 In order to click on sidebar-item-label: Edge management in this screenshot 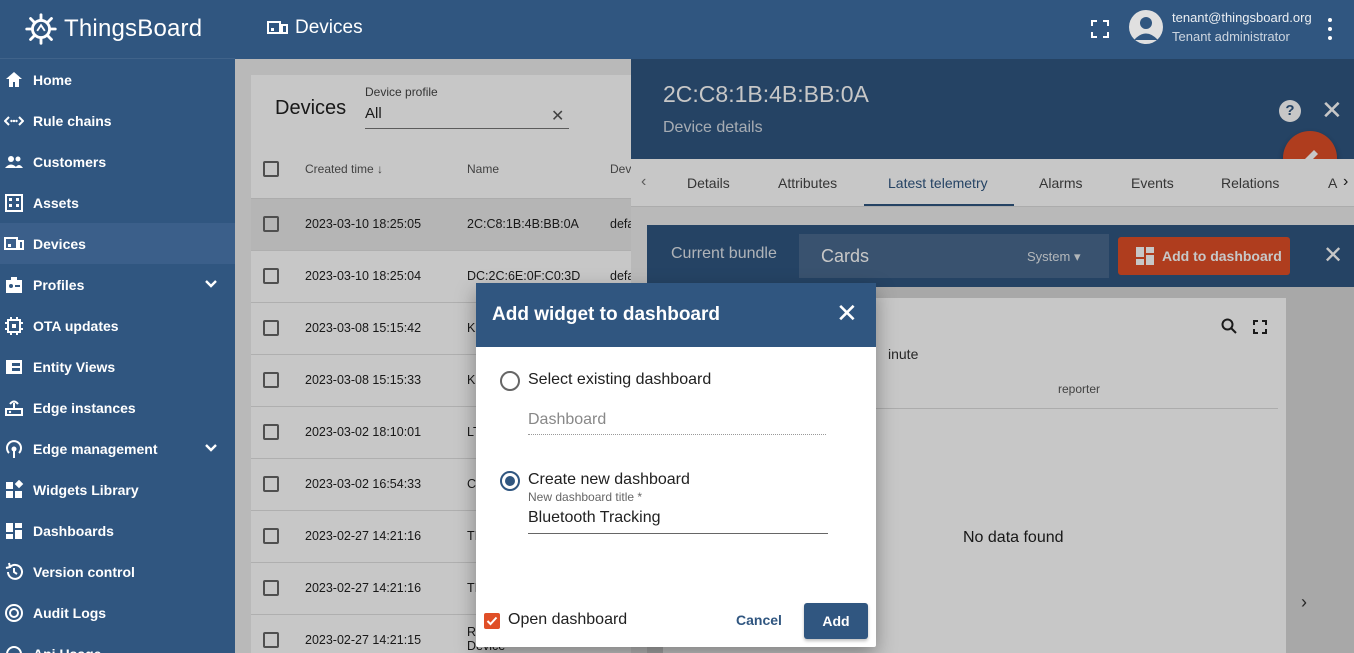, I will do `click(95, 448)`.